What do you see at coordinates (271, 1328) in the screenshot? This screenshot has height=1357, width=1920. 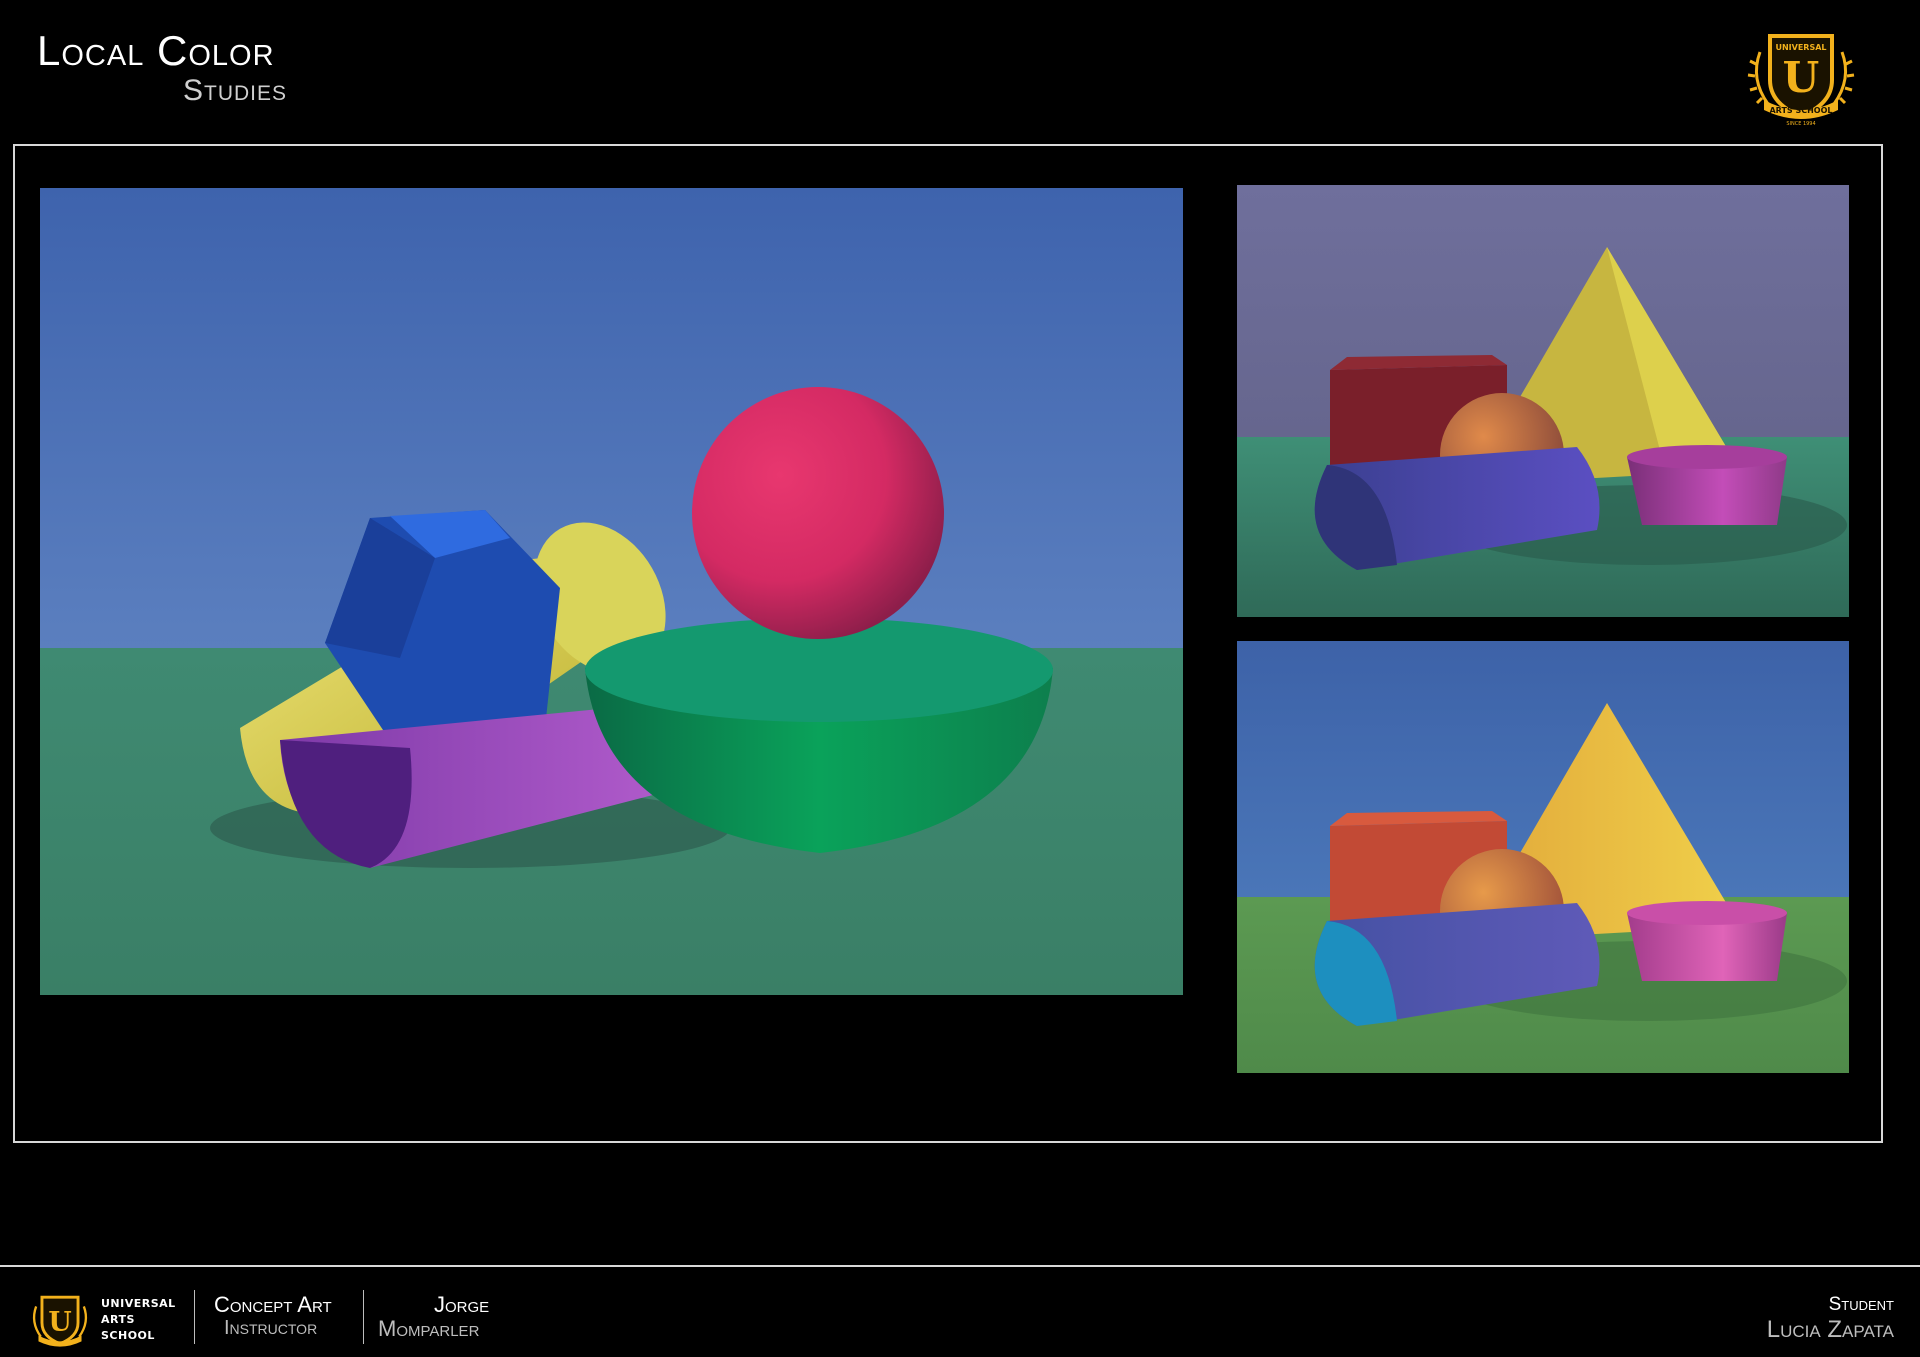 I see `instructor-label: Instructor` at bounding box center [271, 1328].